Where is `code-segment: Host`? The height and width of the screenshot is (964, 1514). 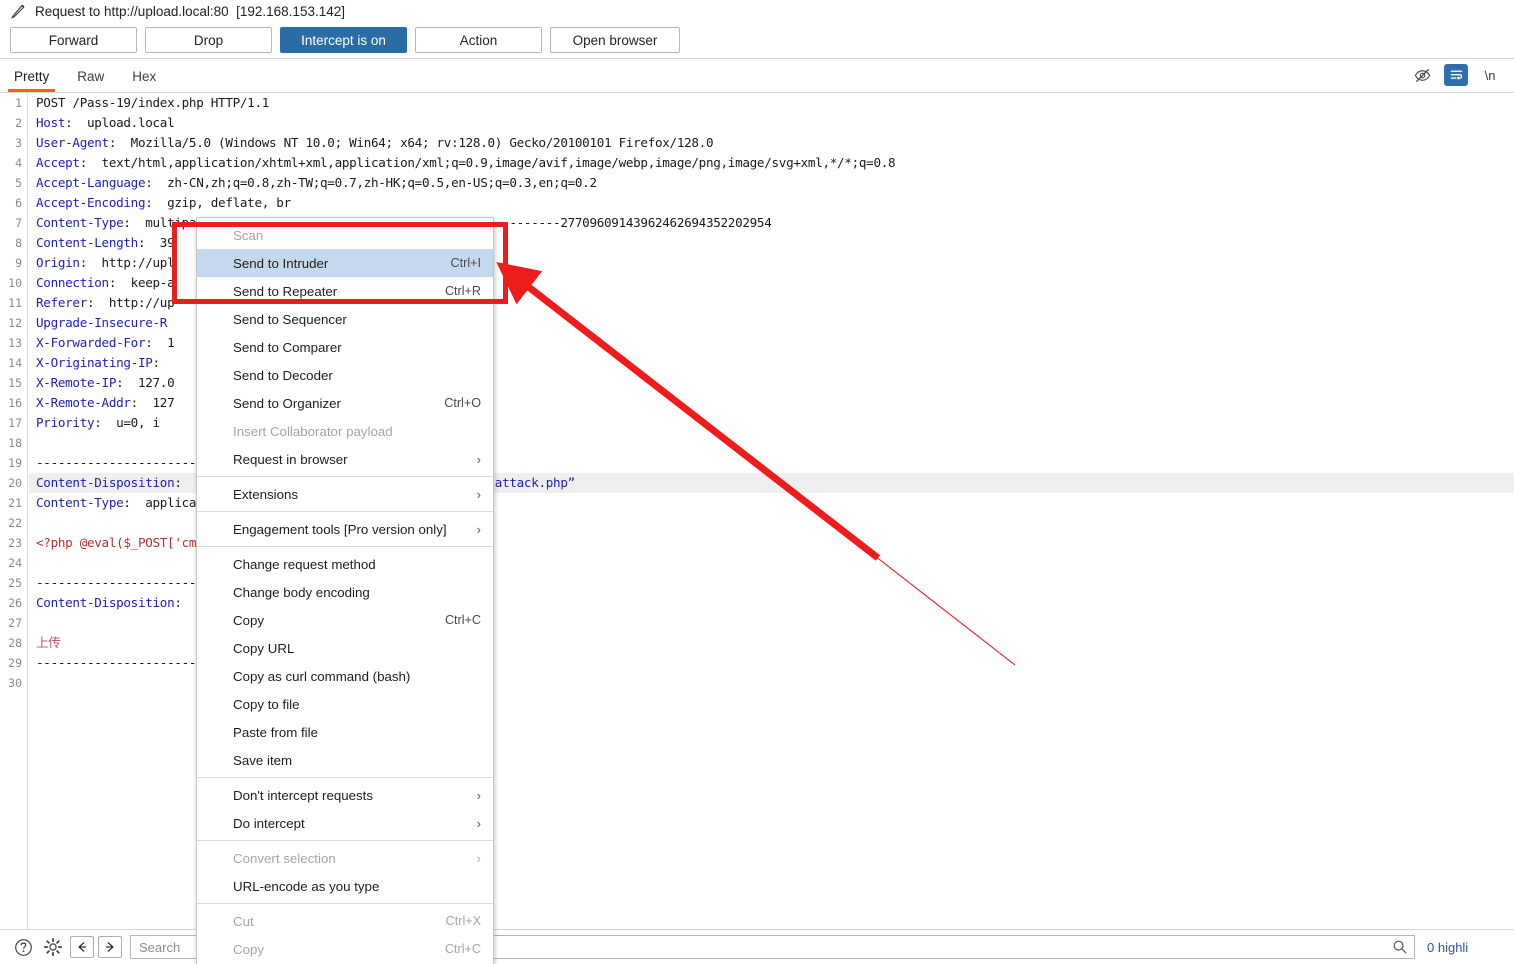 code-segment: Host is located at coordinates (51, 122).